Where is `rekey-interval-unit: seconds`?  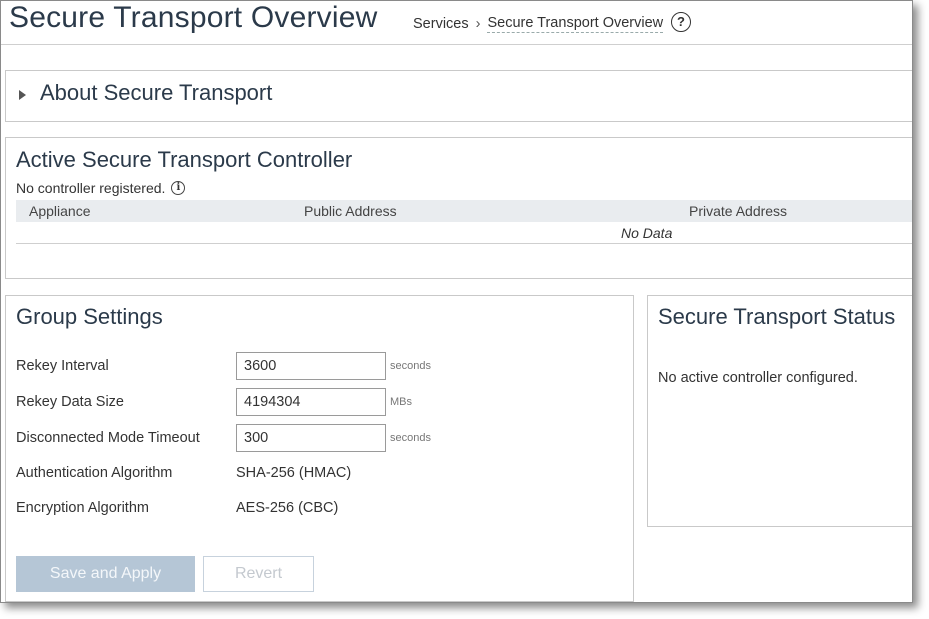 rekey-interval-unit: seconds is located at coordinates (410, 366).